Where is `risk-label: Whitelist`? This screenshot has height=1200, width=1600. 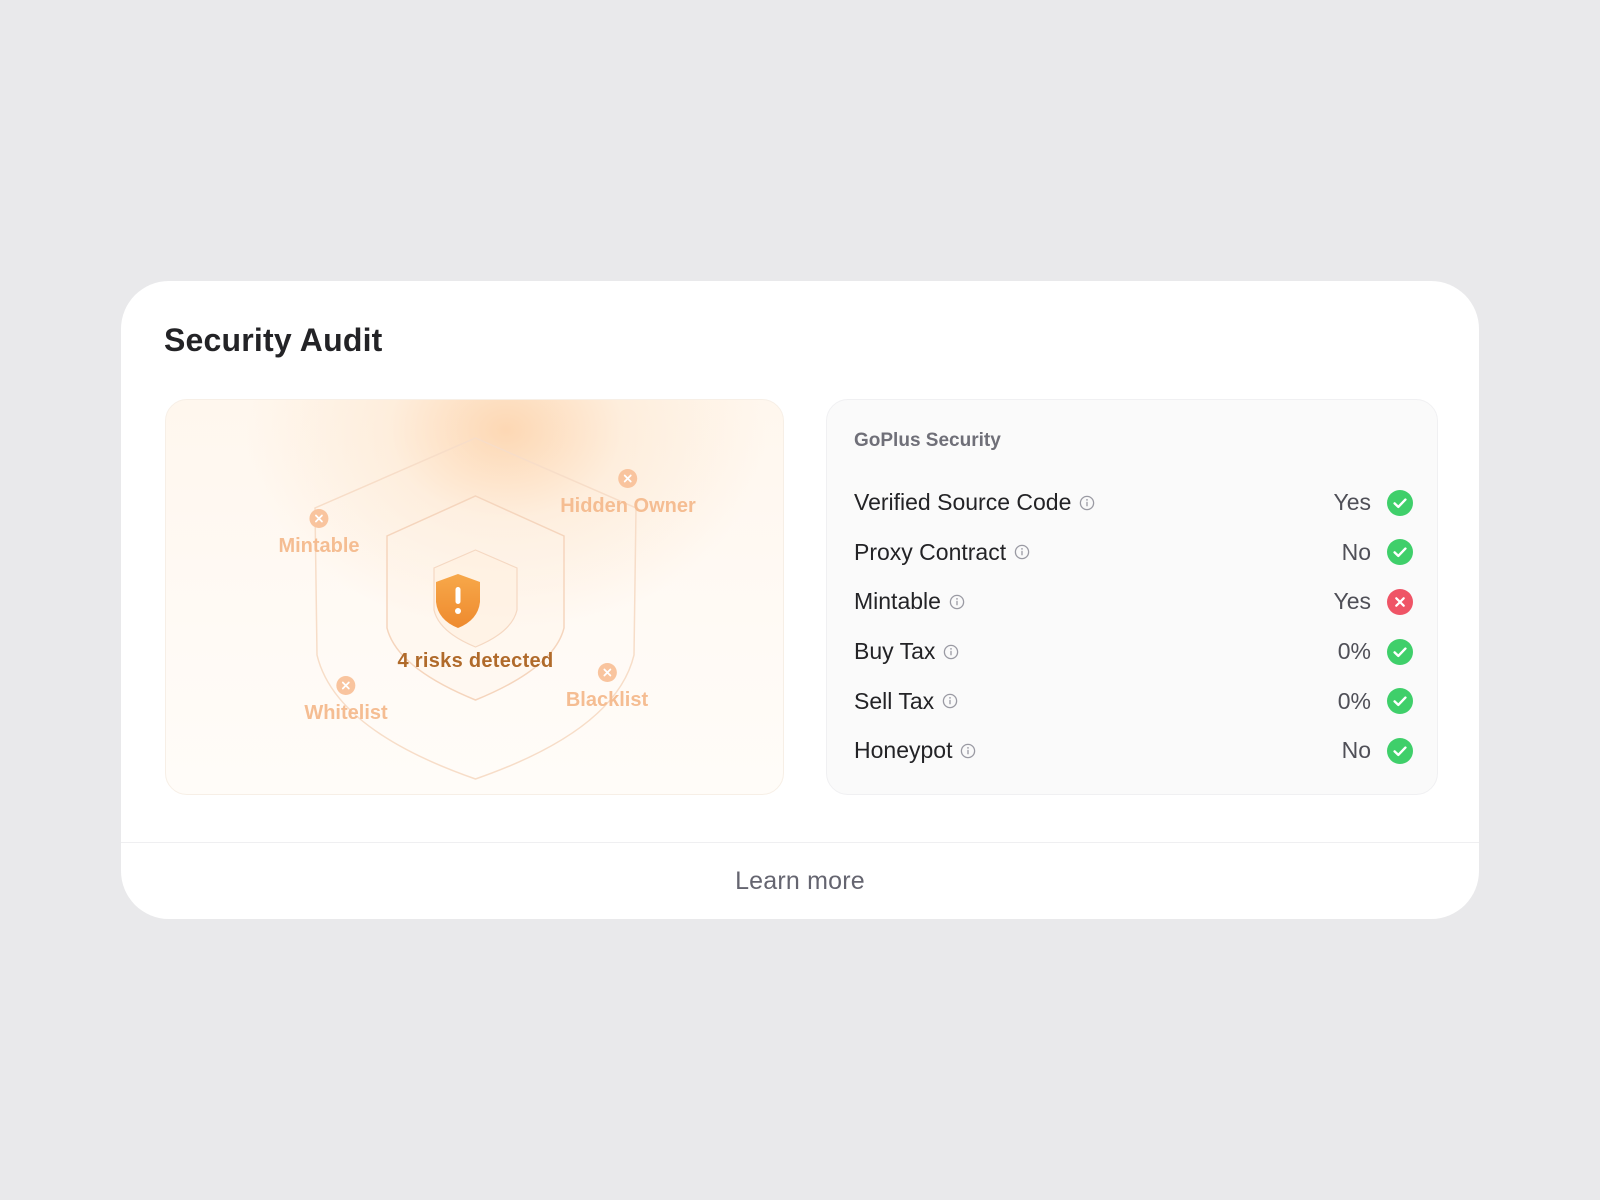
risk-label: Whitelist is located at coordinates (346, 713).